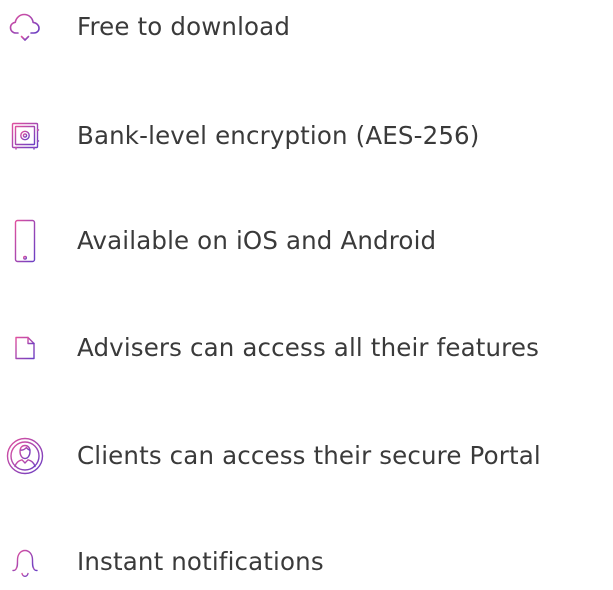 The height and width of the screenshot is (590, 613). I want to click on feature-label: Available on iOS and Android, so click(257, 240).